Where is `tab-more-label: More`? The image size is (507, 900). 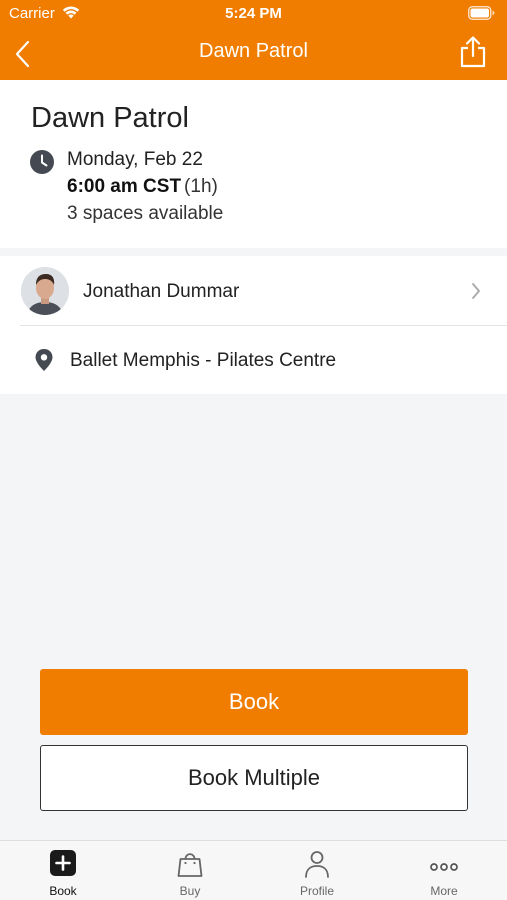
tab-more-label: More is located at coordinates (444, 891).